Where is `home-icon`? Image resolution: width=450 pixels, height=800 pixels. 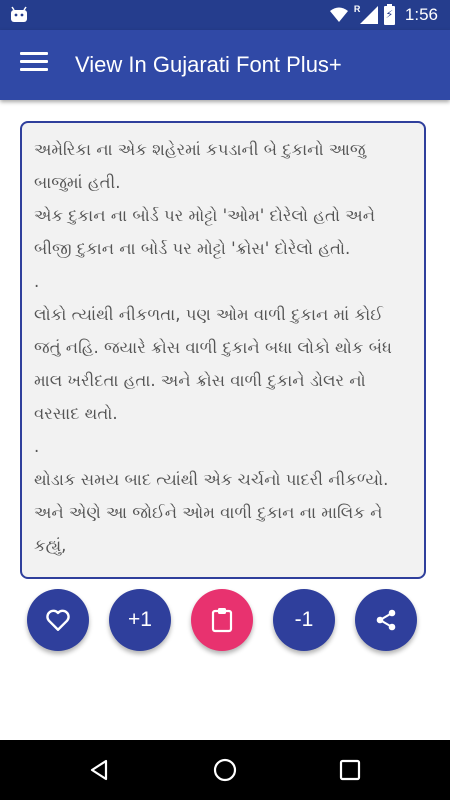 home-icon is located at coordinates (225, 770).